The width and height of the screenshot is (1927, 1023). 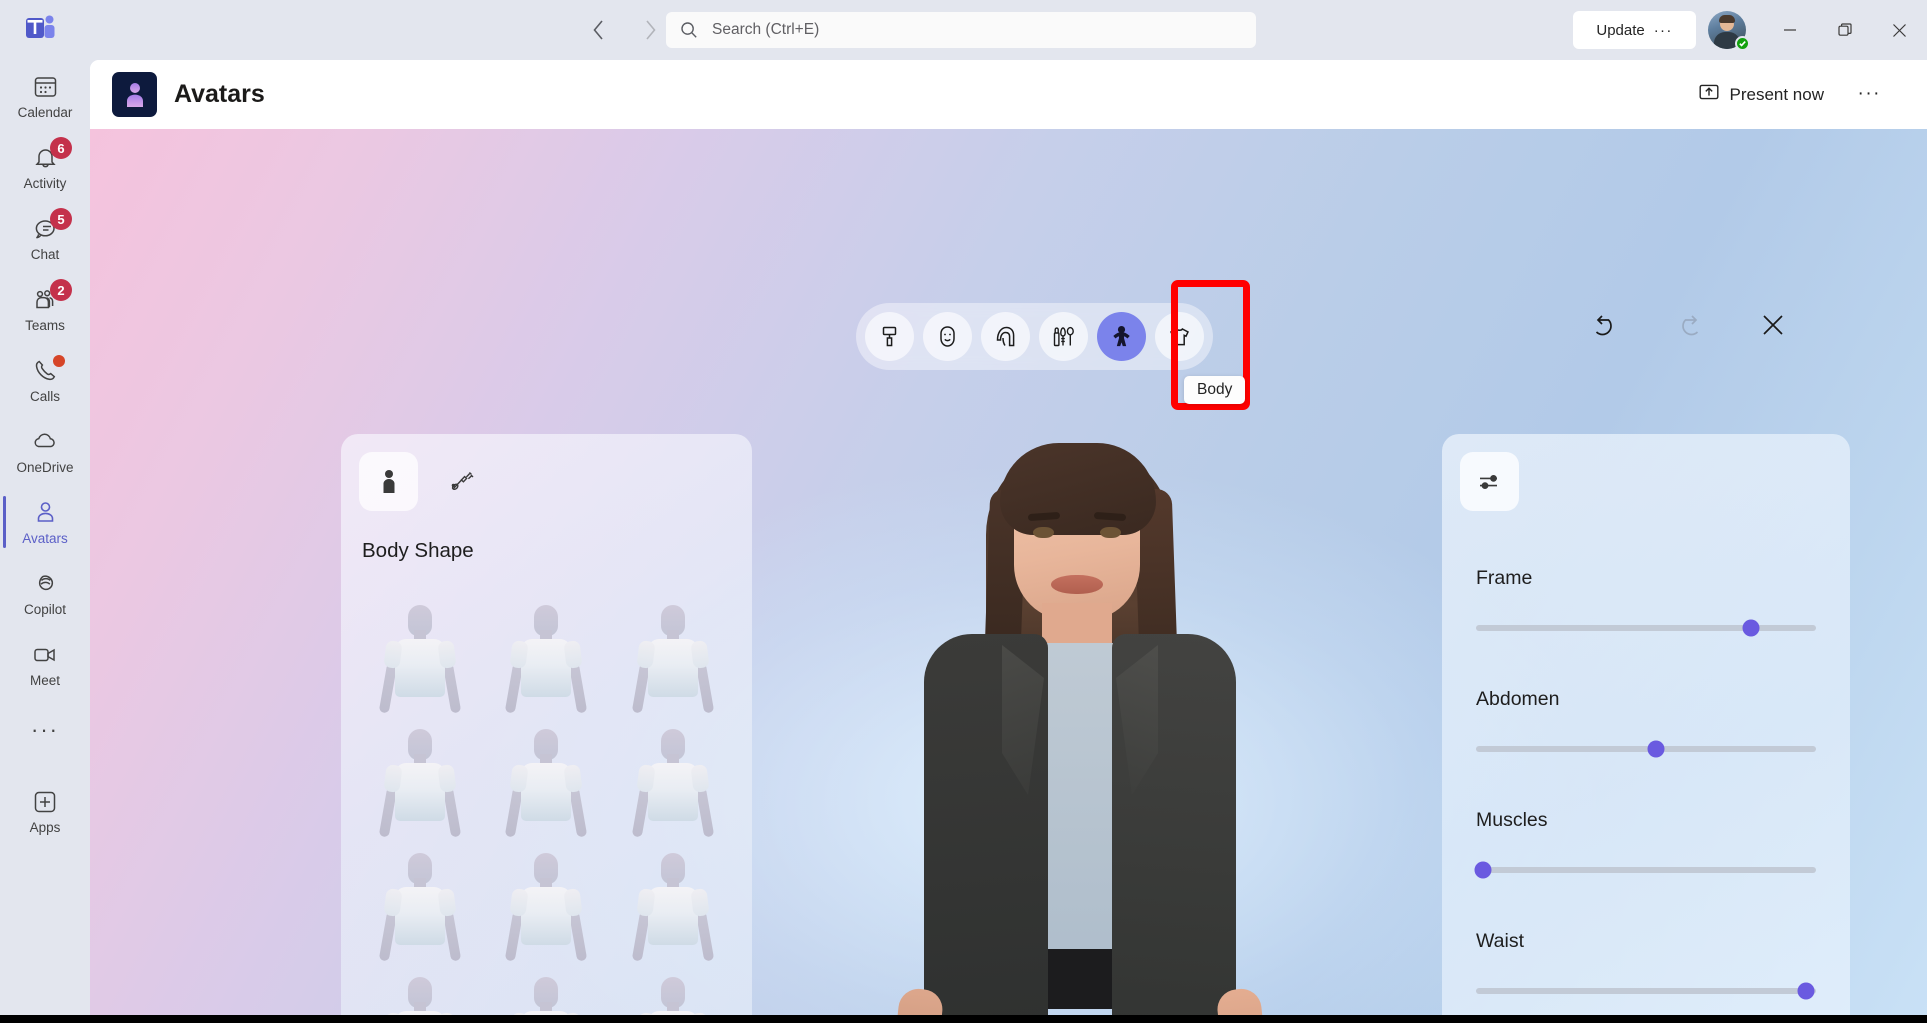 What do you see at coordinates (1869, 94) in the screenshot?
I see `app-more-button: ···` at bounding box center [1869, 94].